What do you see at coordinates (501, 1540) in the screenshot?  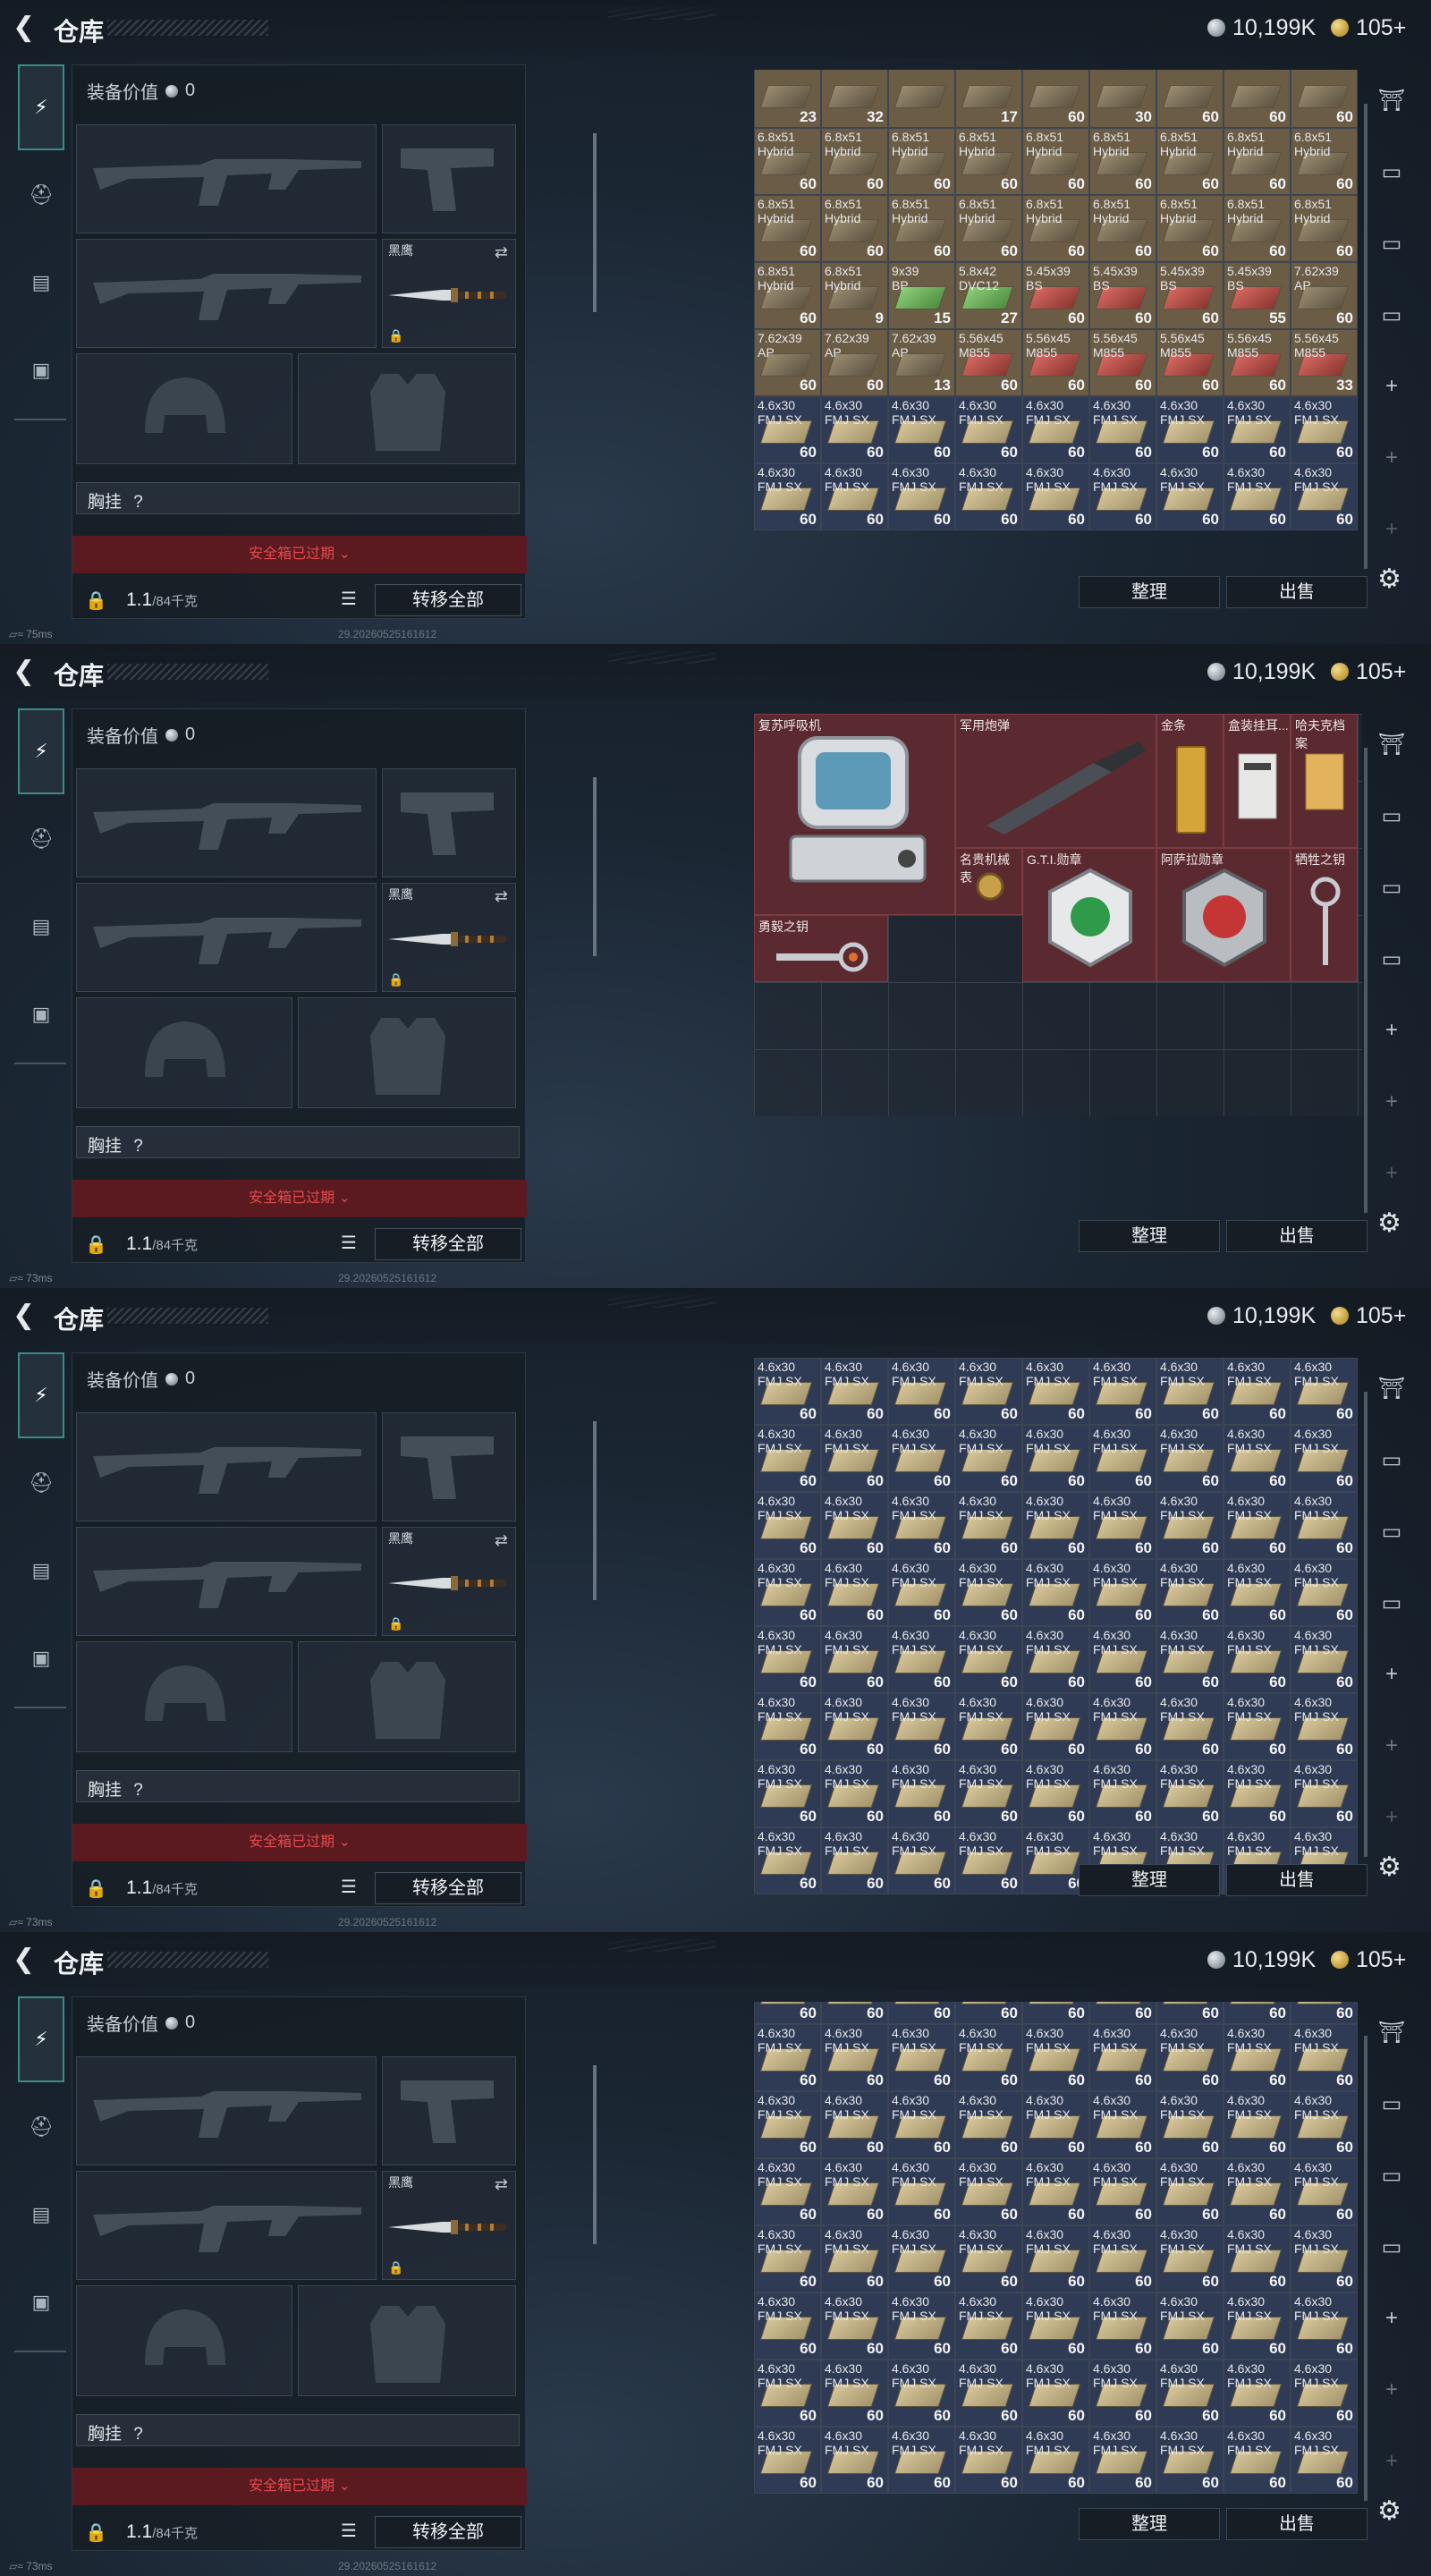 I see `swap-icon: ⇄` at bounding box center [501, 1540].